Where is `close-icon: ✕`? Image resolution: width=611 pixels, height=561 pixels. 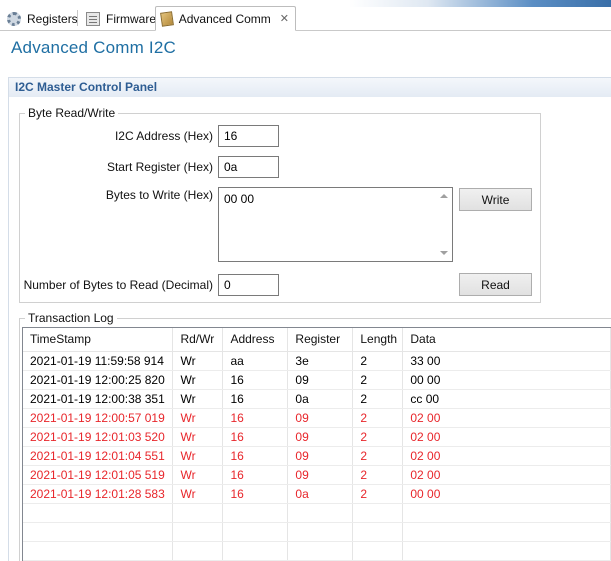
close-icon: ✕ is located at coordinates (284, 18).